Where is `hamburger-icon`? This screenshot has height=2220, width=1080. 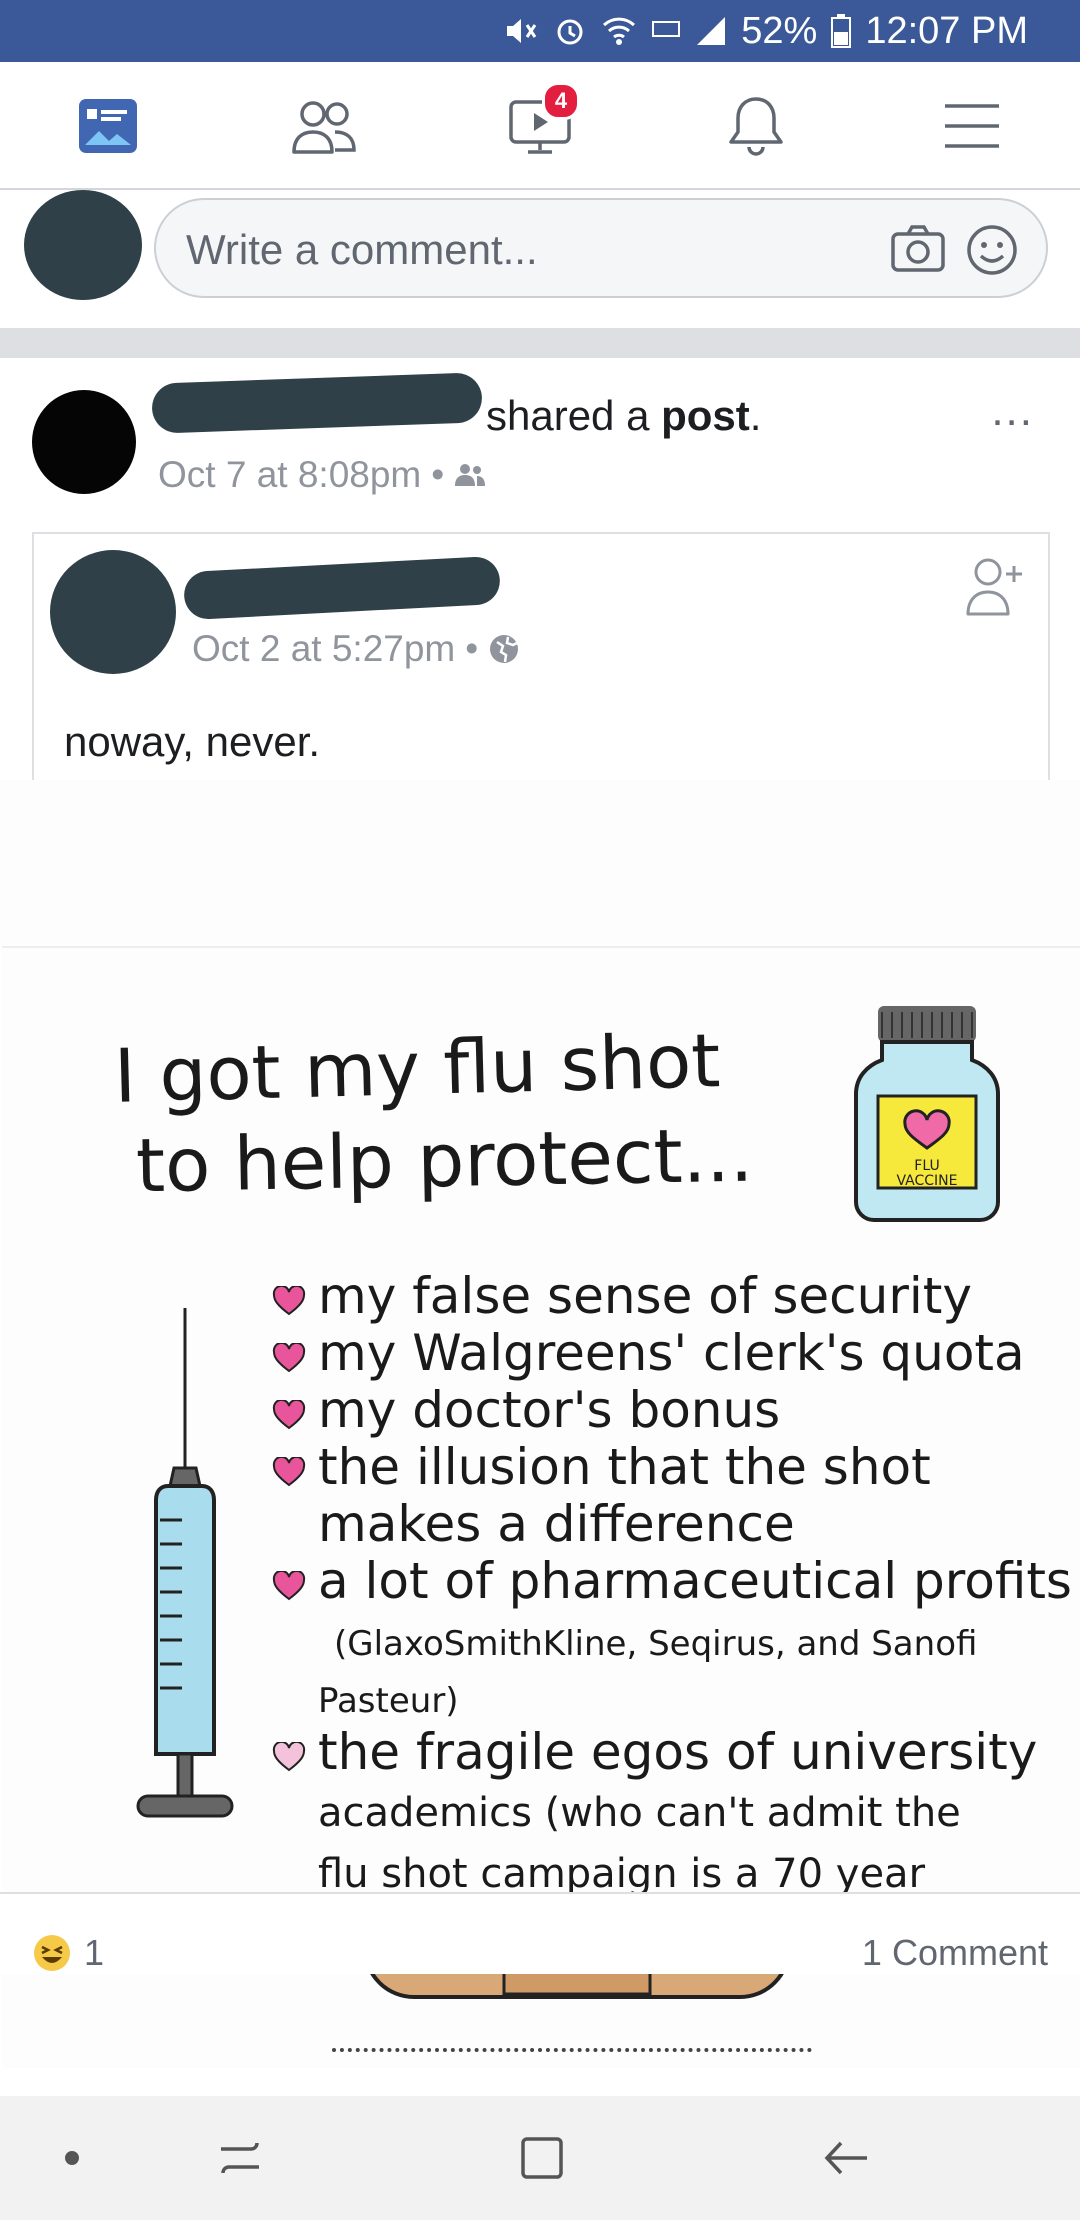 hamburger-icon is located at coordinates (972, 126).